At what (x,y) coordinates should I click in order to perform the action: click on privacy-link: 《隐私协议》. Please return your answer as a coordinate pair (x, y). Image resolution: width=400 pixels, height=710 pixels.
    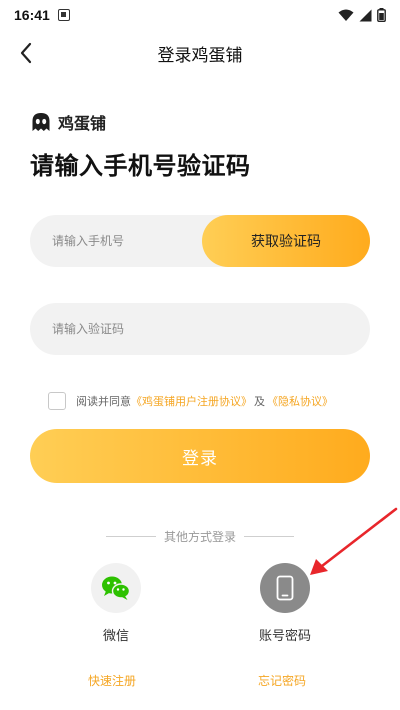
    Looking at the image, I should click on (300, 401).